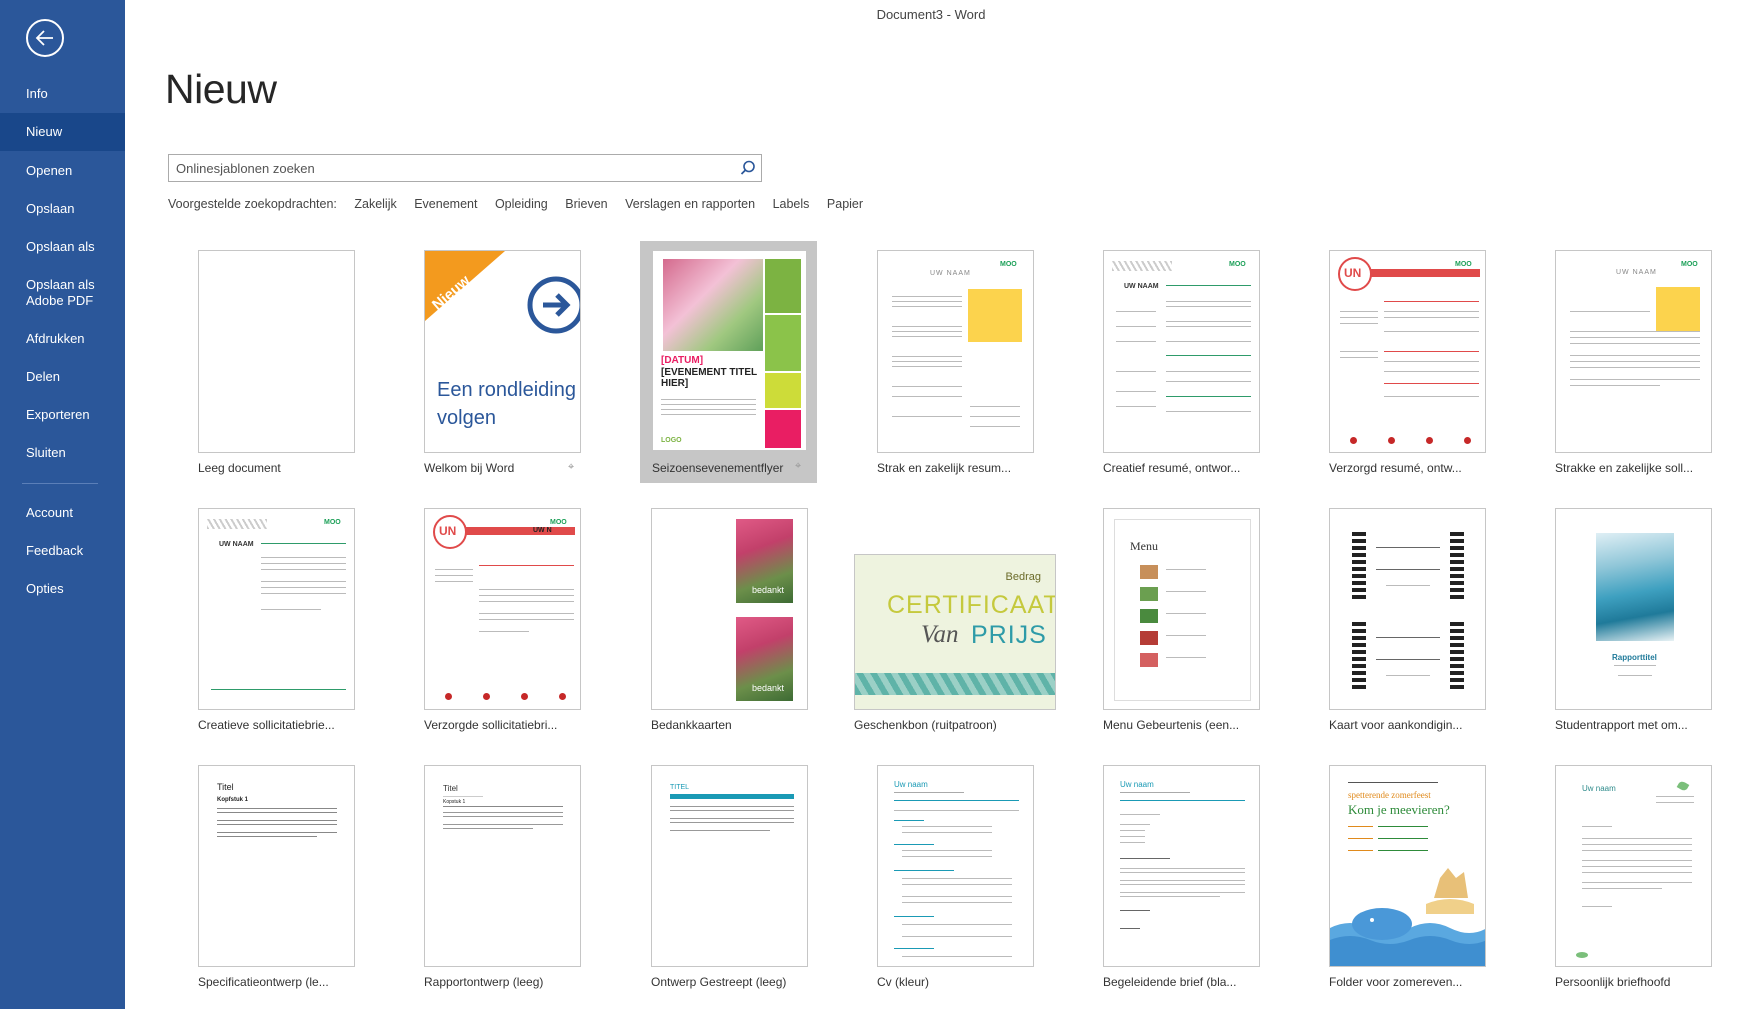 This screenshot has height=1009, width=1737. What do you see at coordinates (62, 171) in the screenshot?
I see `sidebar-item-openen: Openen` at bounding box center [62, 171].